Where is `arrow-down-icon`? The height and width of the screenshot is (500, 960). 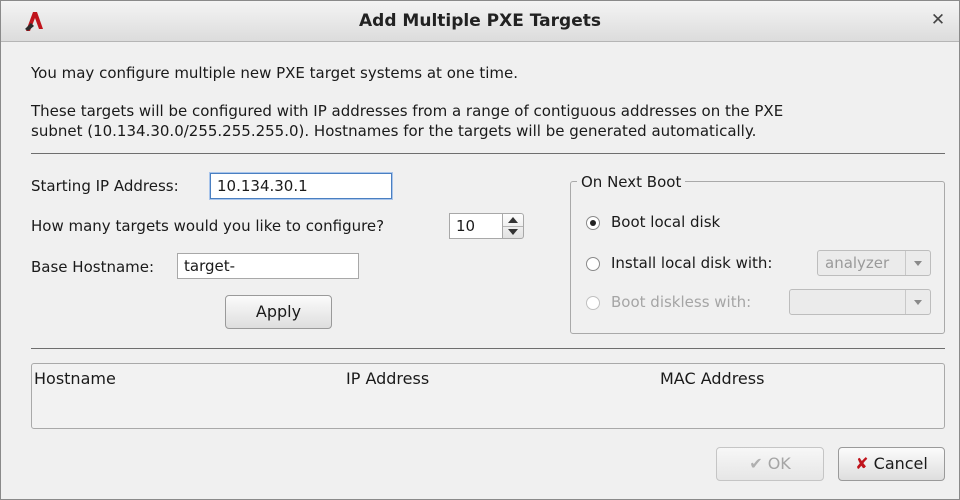 arrow-down-icon is located at coordinates (513, 232).